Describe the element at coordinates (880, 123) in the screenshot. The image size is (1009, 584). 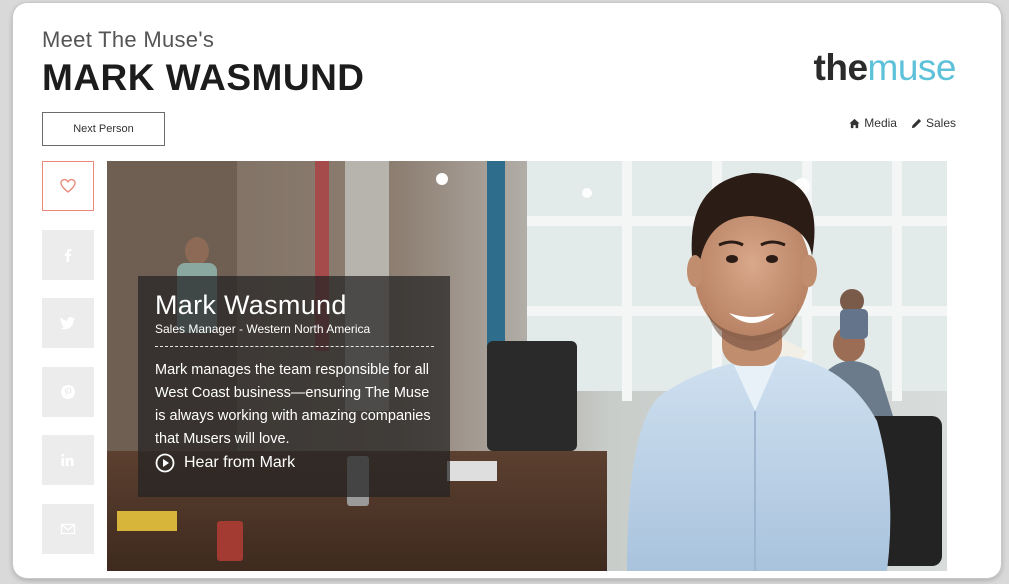
I see `tag-media-label: Media` at that location.